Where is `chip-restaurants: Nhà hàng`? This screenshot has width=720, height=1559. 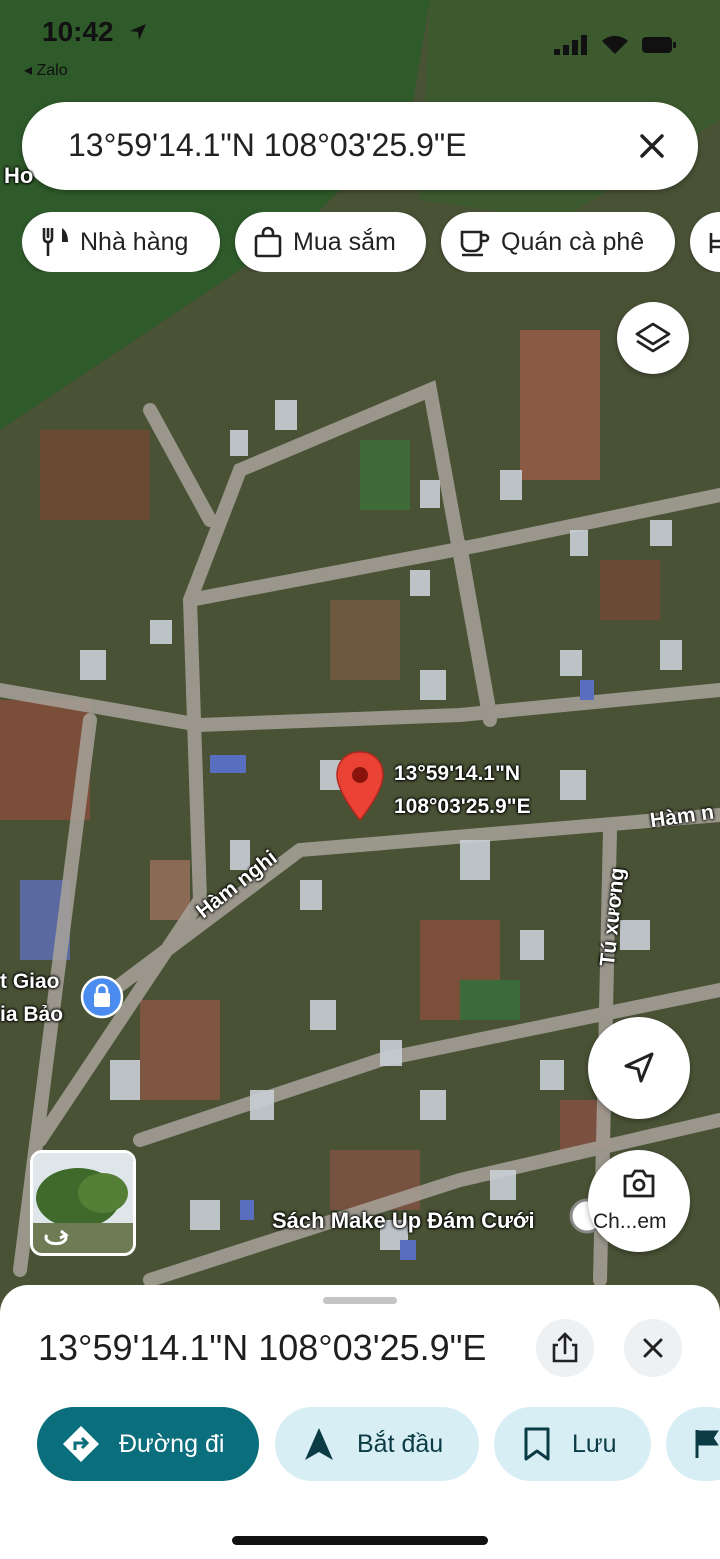 chip-restaurants: Nhà hàng is located at coordinates (121, 242).